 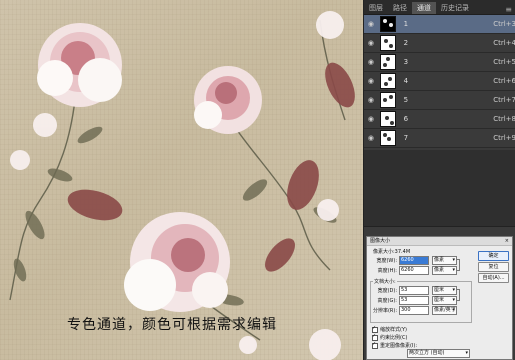 What do you see at coordinates (400, 8) in the screenshot?
I see `tab-paths: 路径` at bounding box center [400, 8].